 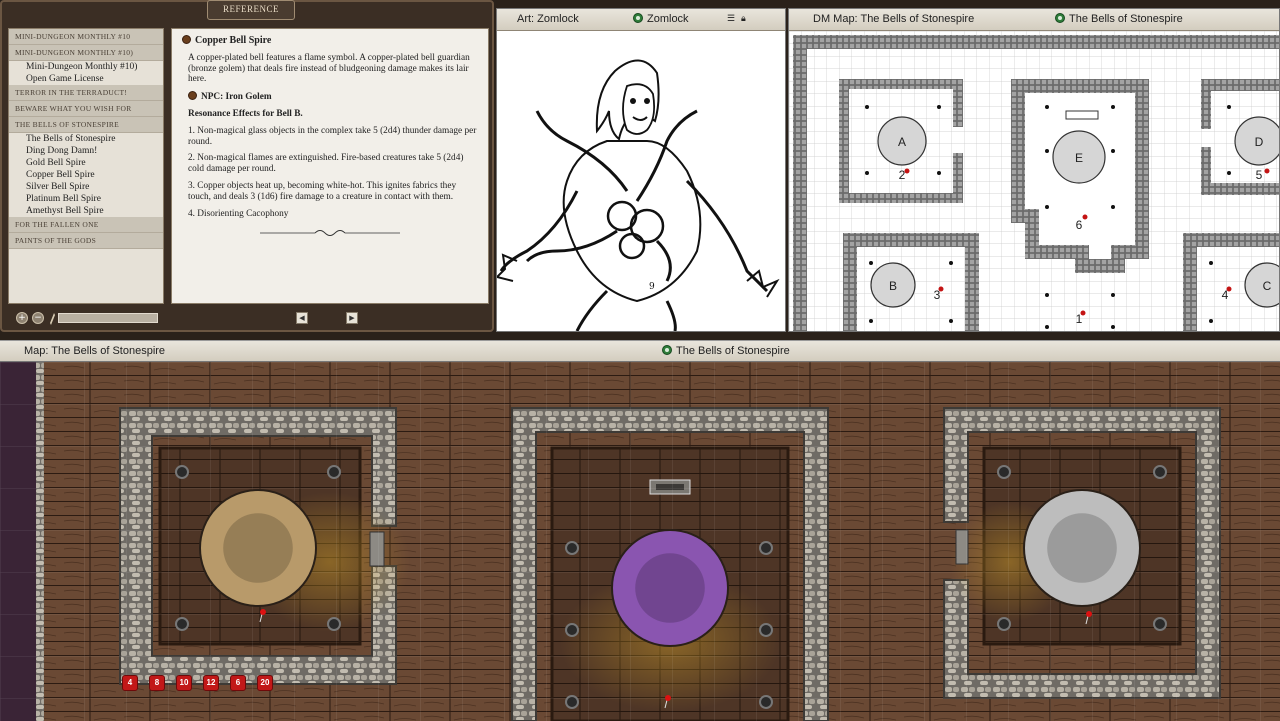 I want to click on art-titlebar: Art: Zomlock Zomlock ☰ 🔒︎, so click(x=641, y=20).